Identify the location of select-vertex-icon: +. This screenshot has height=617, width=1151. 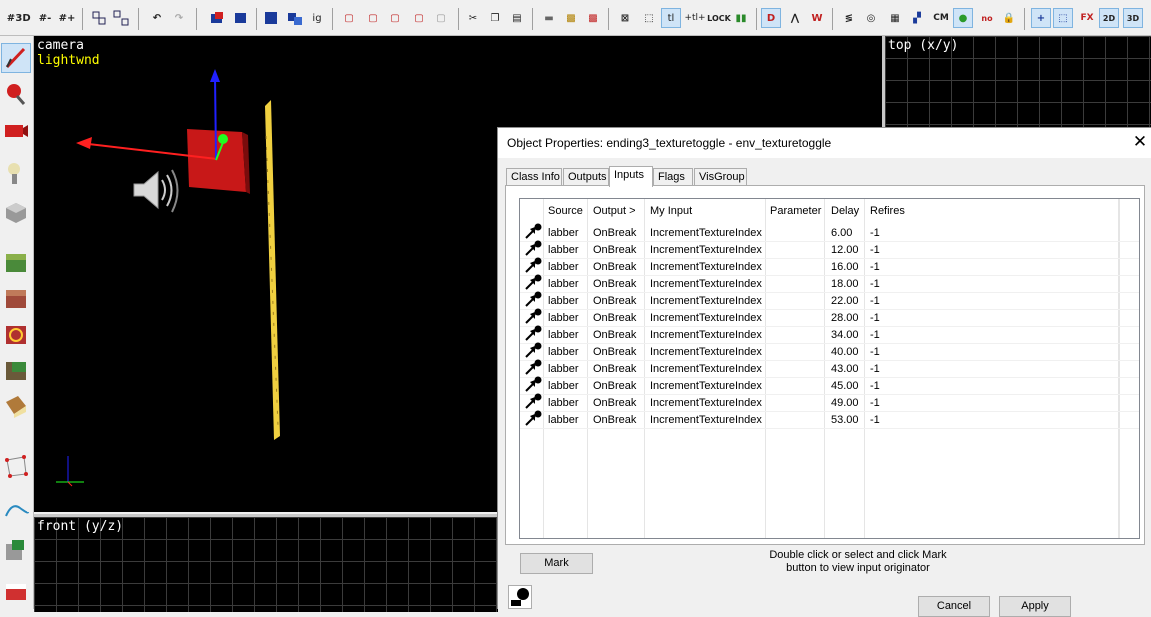
(1041, 18).